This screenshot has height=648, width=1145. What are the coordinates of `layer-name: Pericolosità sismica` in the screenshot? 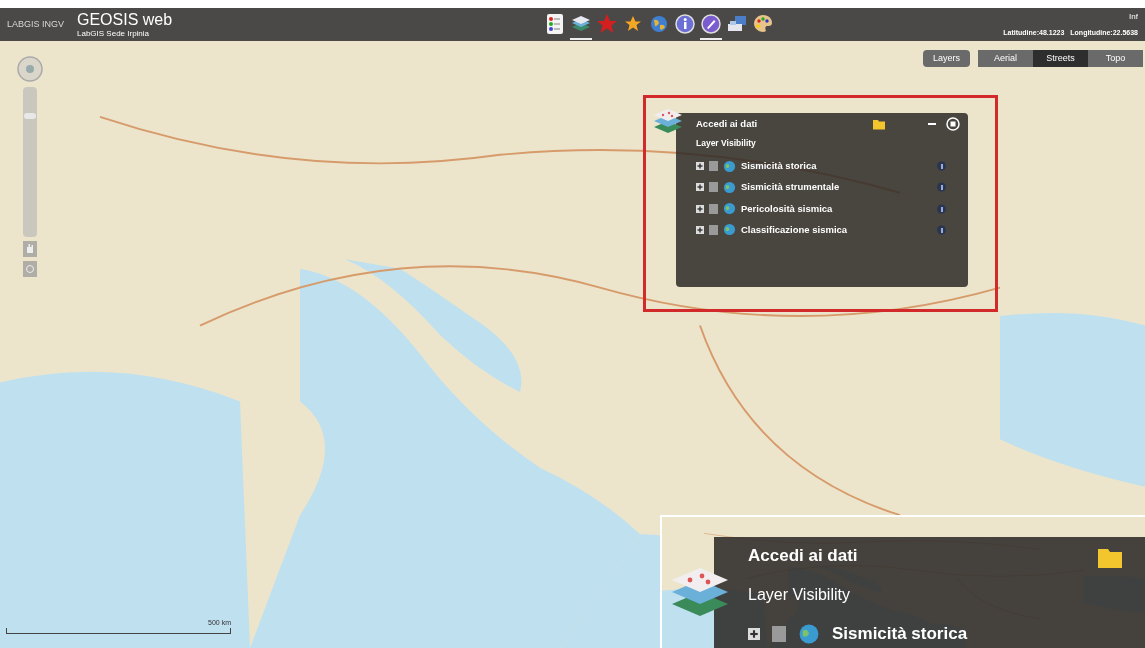 It's located at (787, 208).